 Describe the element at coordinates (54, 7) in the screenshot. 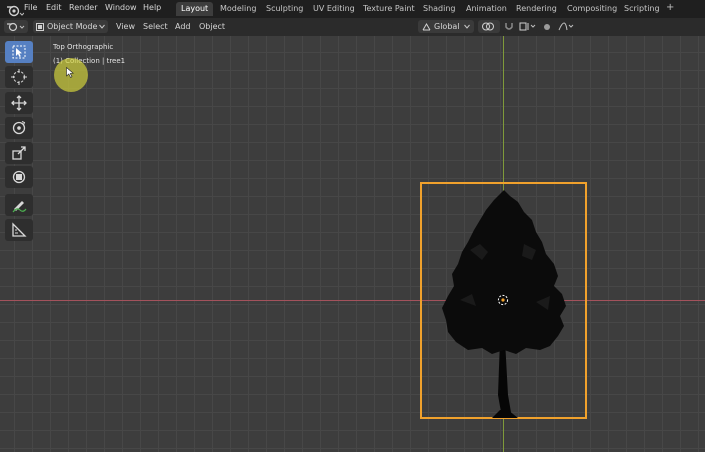

I see `menu-edit: Edit` at that location.